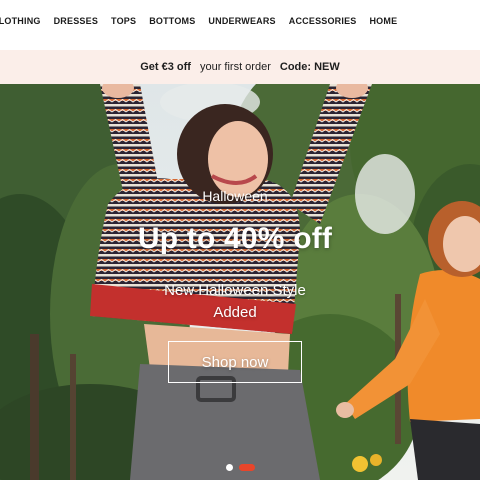 This screenshot has height=480, width=480. I want to click on promo-banner: Get €3 off your first order Code: NEW, so click(240, 67).